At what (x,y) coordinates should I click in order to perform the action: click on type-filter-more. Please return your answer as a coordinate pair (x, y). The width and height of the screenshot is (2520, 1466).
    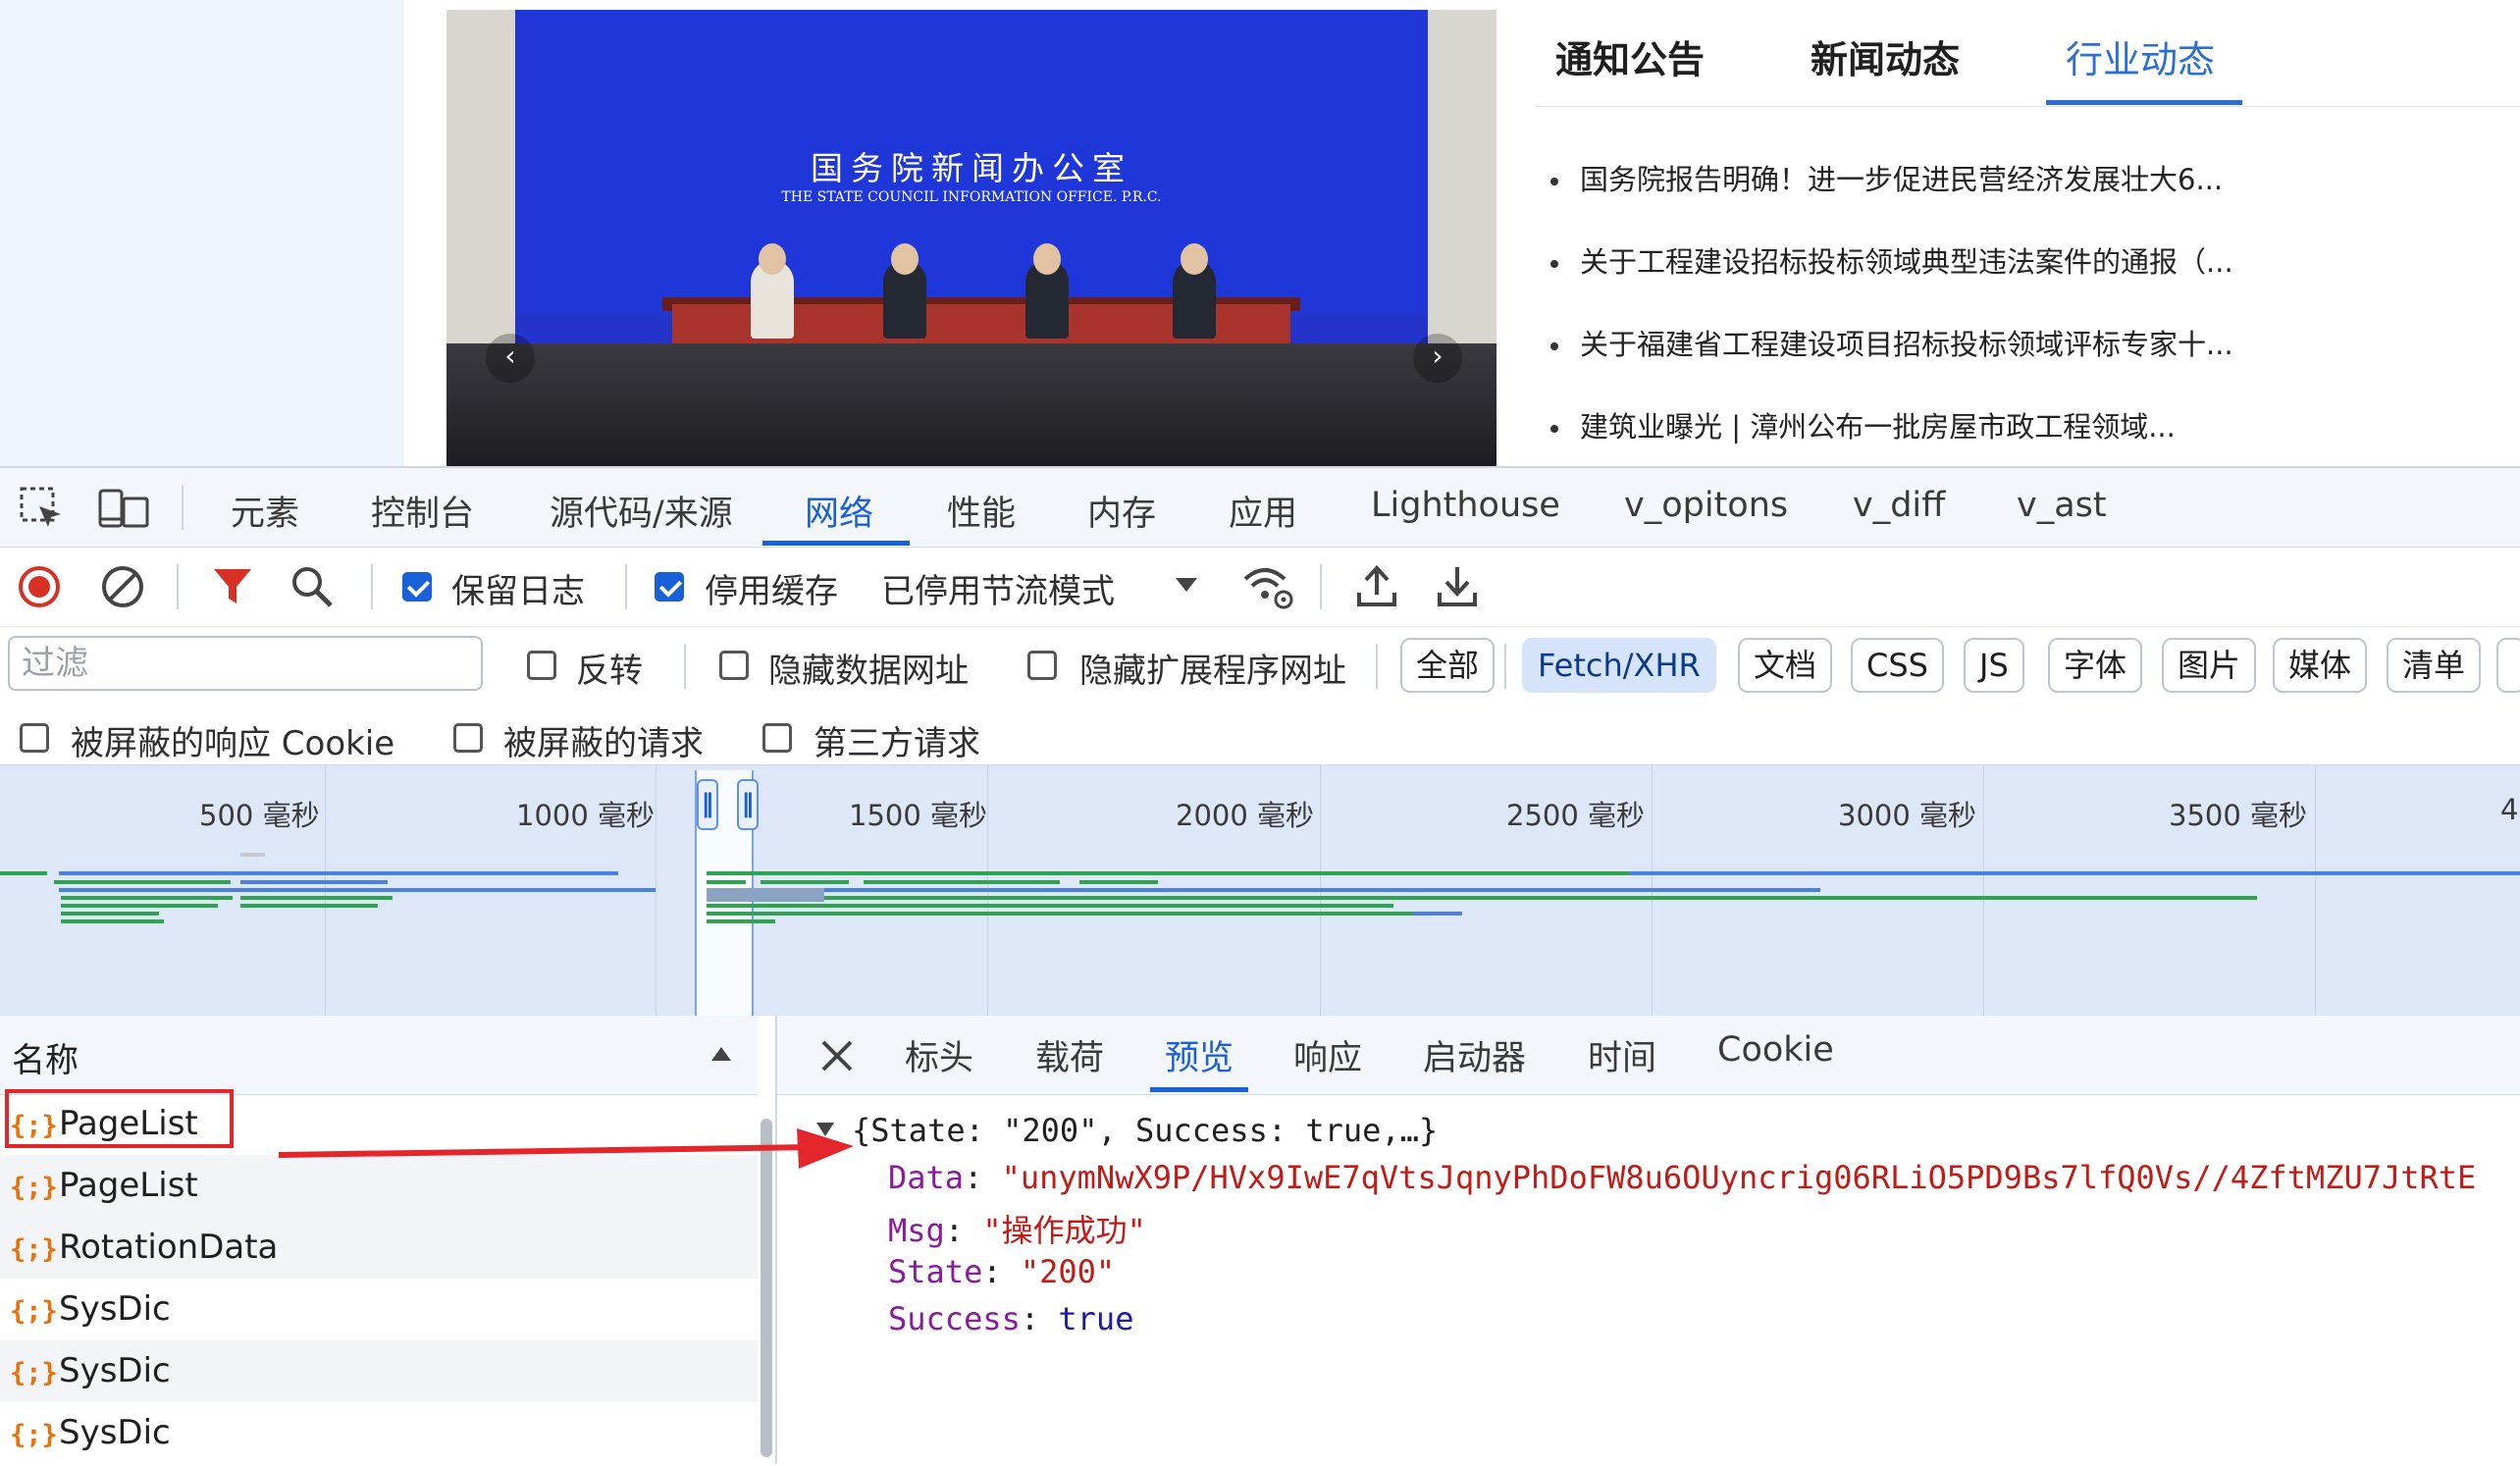
    Looking at the image, I should click on (2508, 666).